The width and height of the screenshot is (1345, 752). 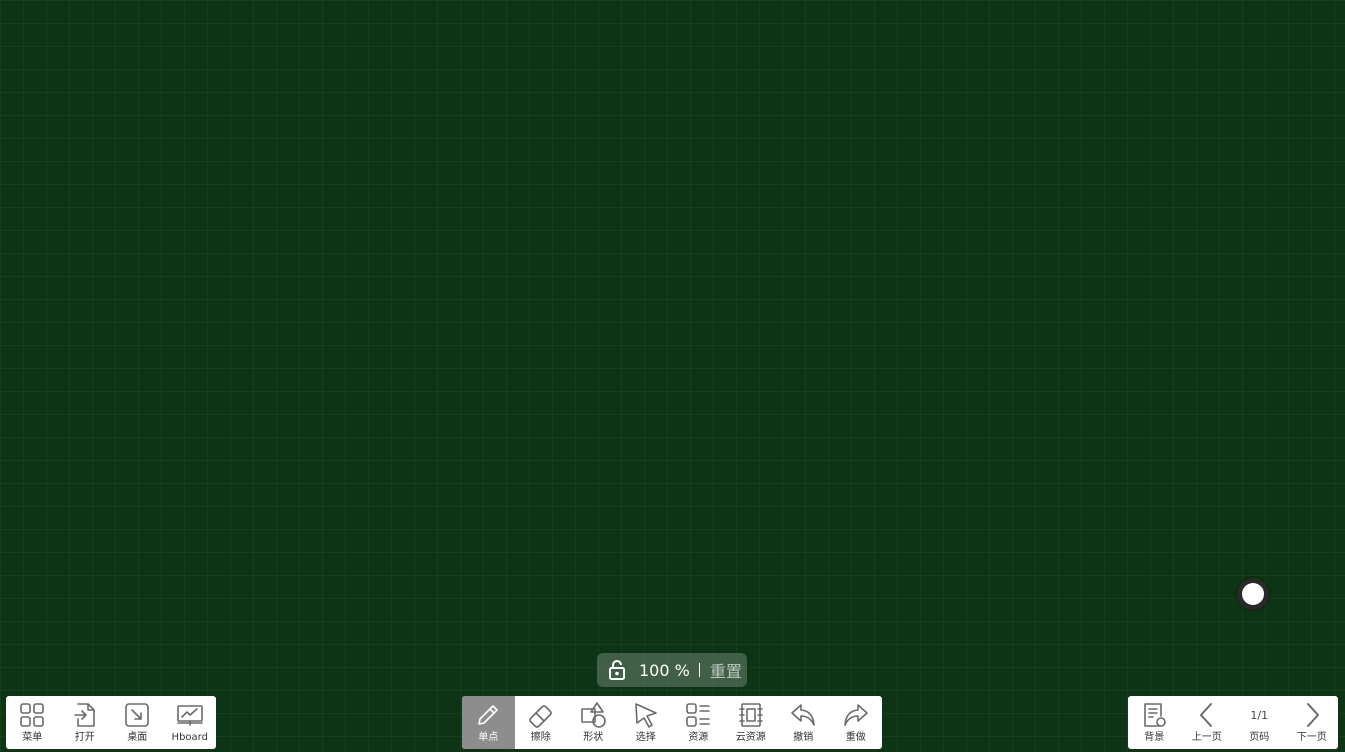 What do you see at coordinates (617, 670) in the screenshot?
I see `lock-icon` at bounding box center [617, 670].